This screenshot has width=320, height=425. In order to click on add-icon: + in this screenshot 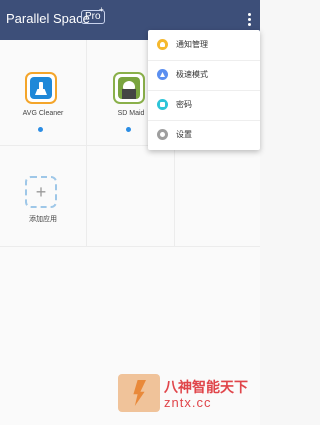, I will do `click(41, 192)`.